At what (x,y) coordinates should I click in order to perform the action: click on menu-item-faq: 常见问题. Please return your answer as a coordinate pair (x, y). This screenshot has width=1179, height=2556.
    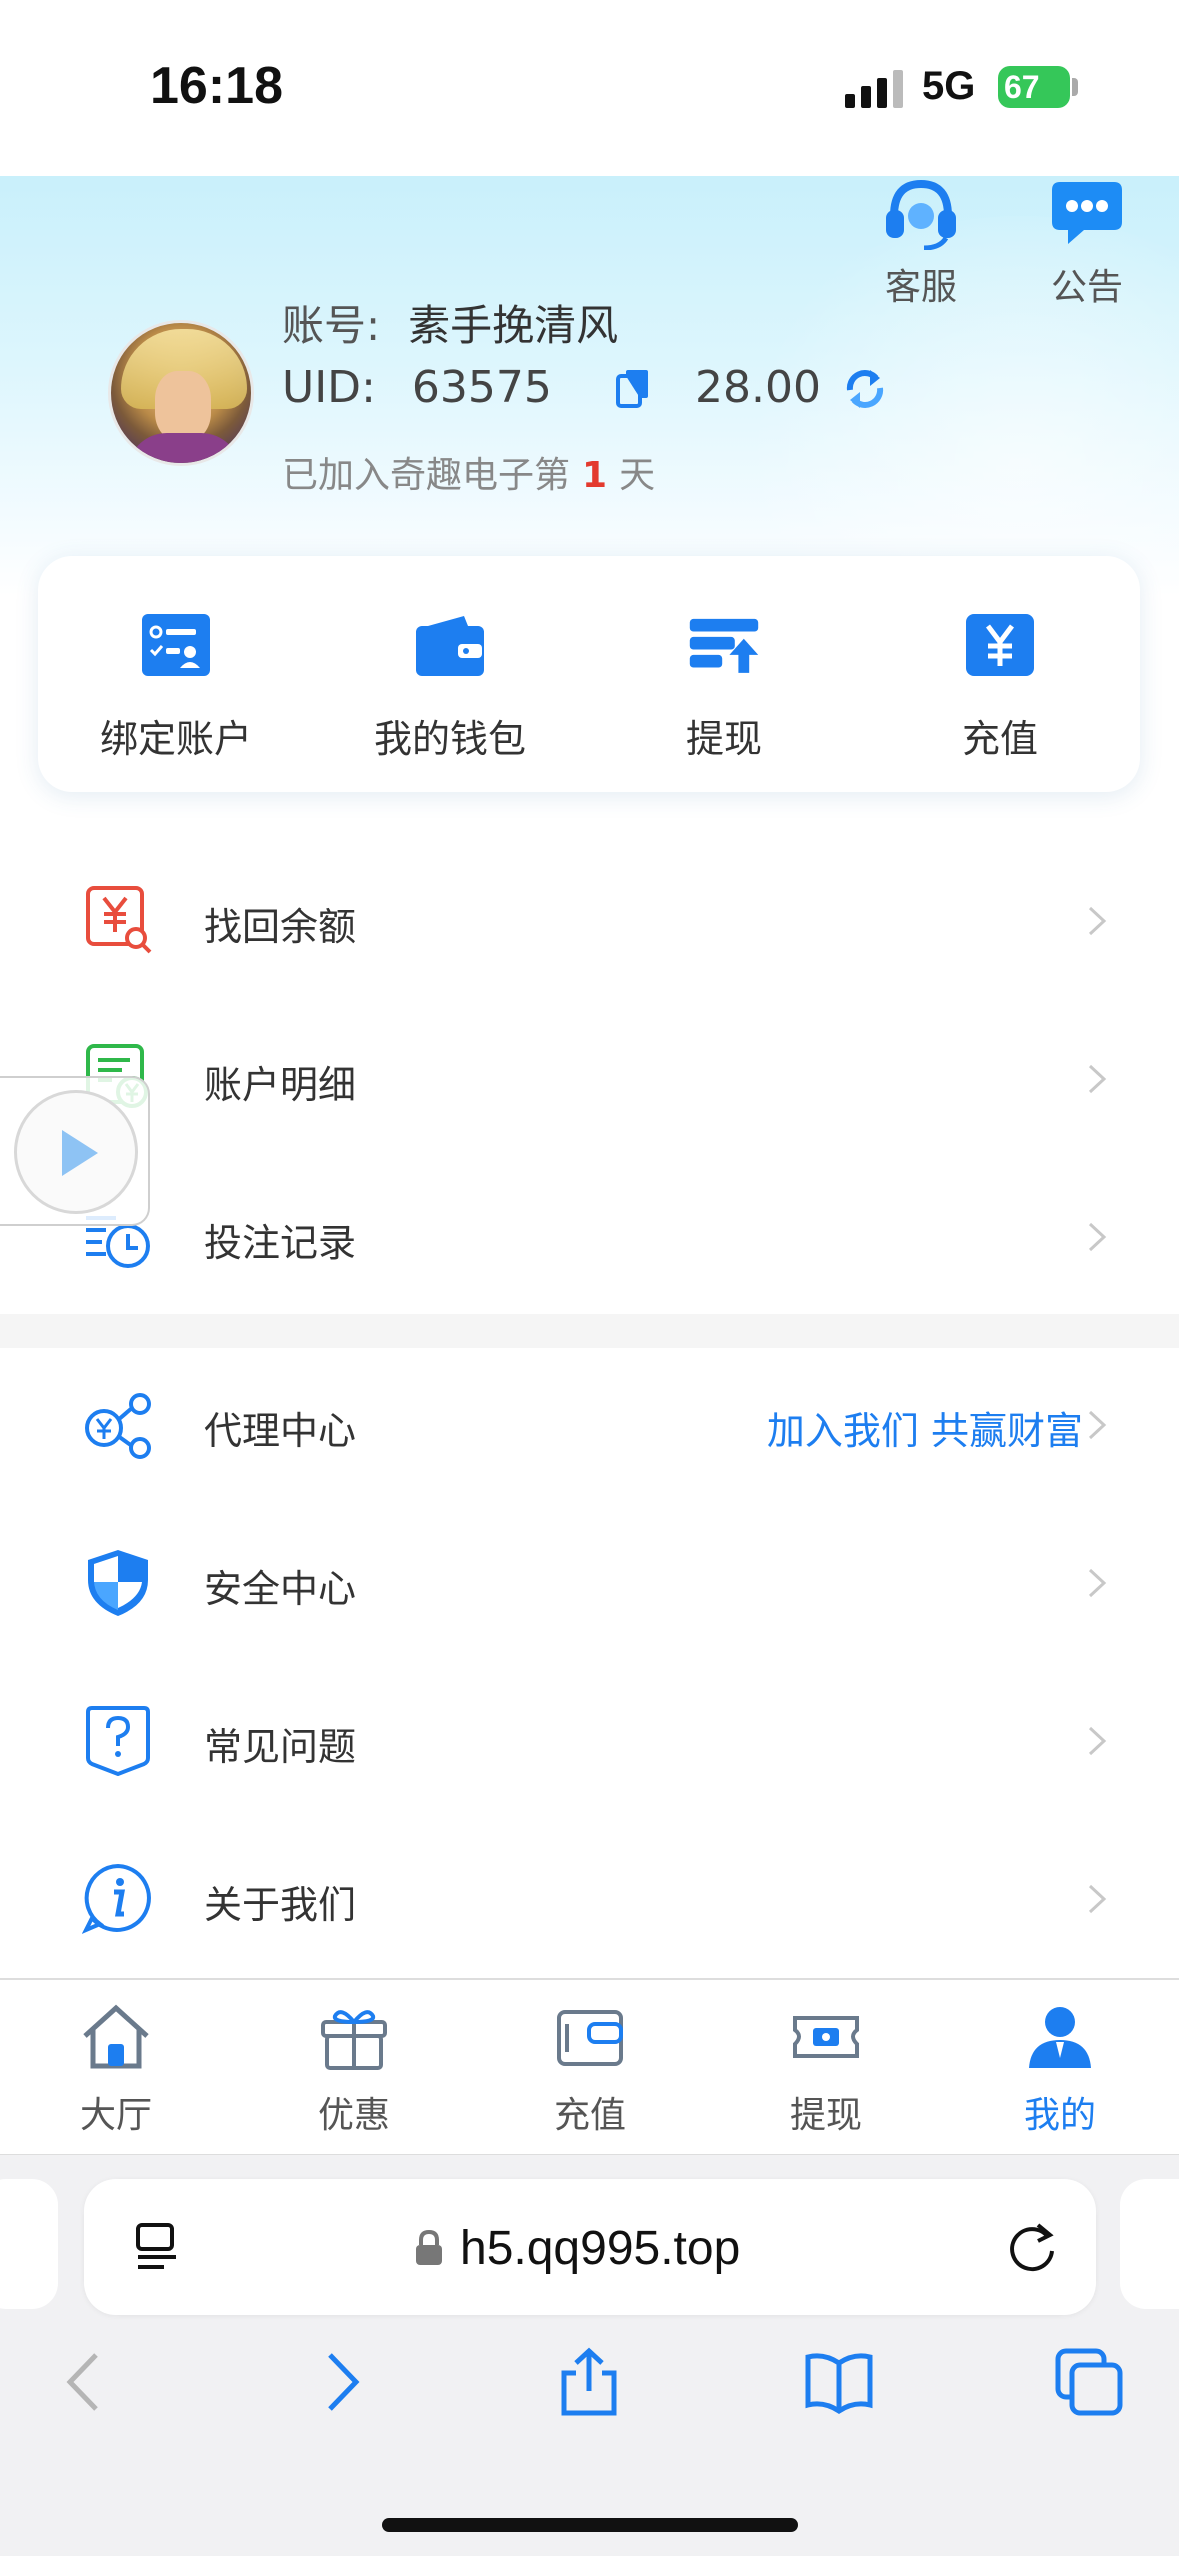
    Looking at the image, I should click on (589, 1741).